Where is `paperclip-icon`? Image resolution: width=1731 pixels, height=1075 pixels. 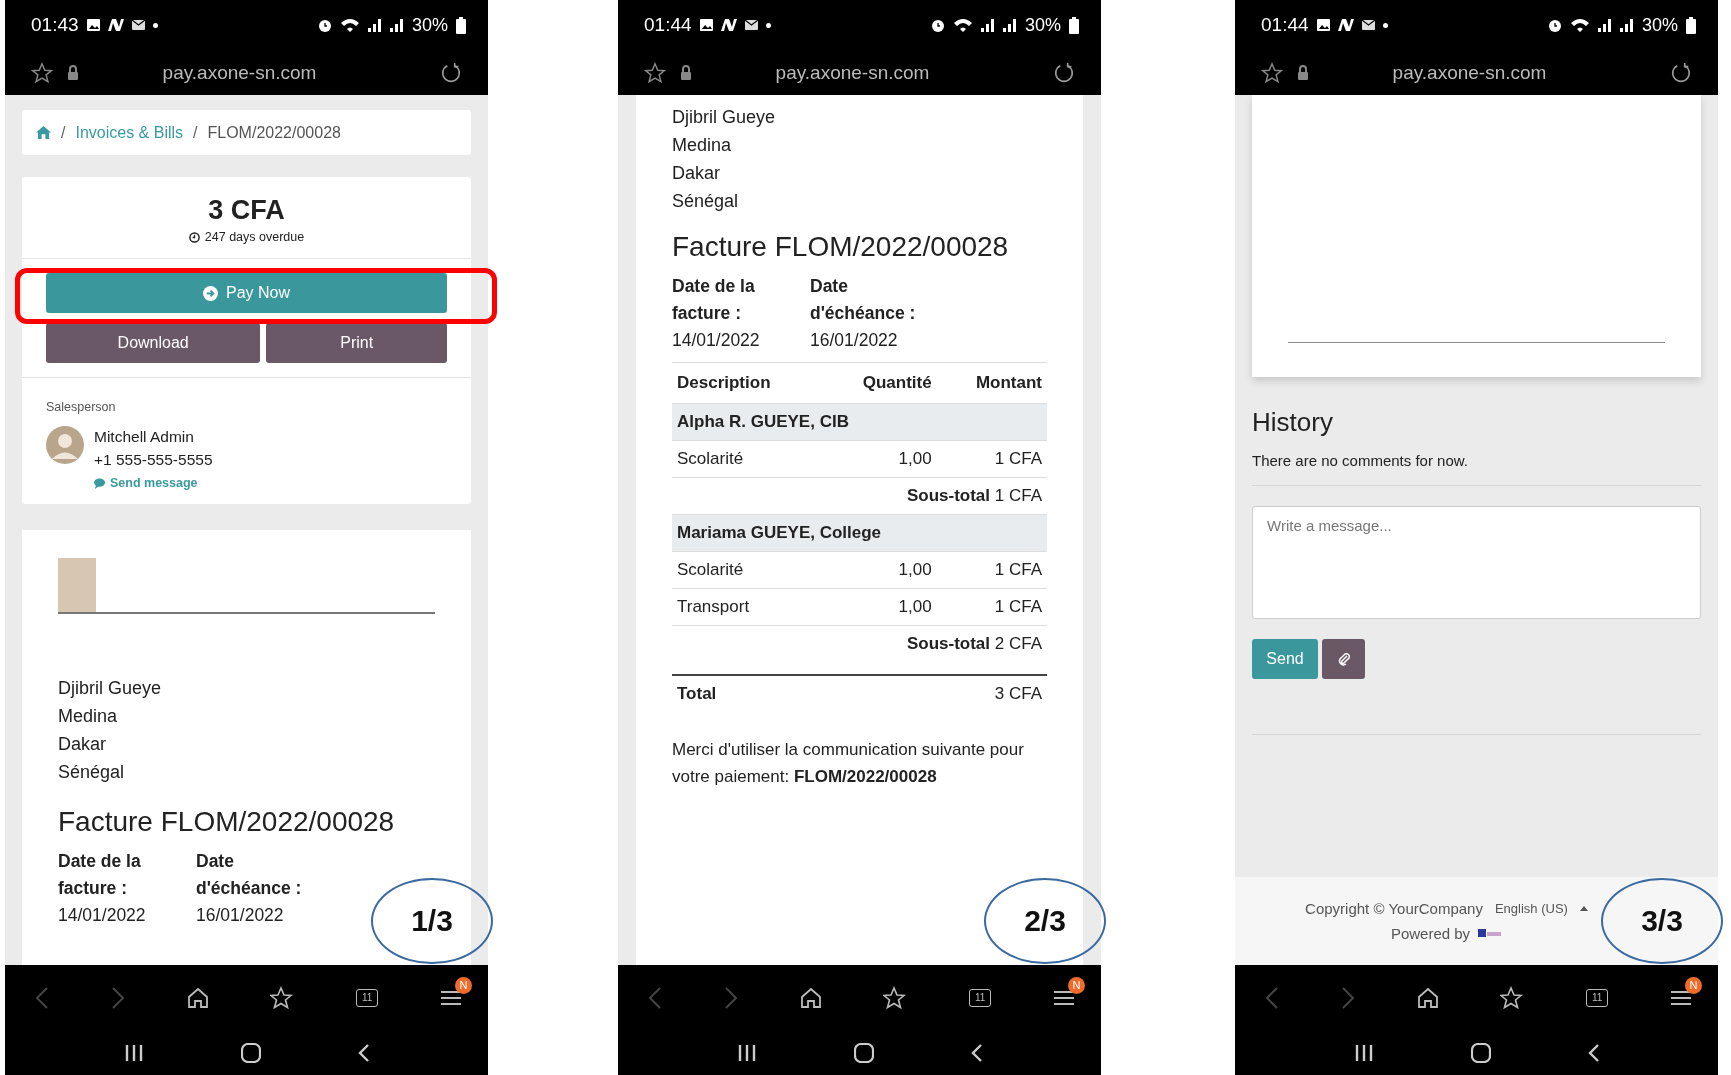
paperclip-icon is located at coordinates (1343, 659).